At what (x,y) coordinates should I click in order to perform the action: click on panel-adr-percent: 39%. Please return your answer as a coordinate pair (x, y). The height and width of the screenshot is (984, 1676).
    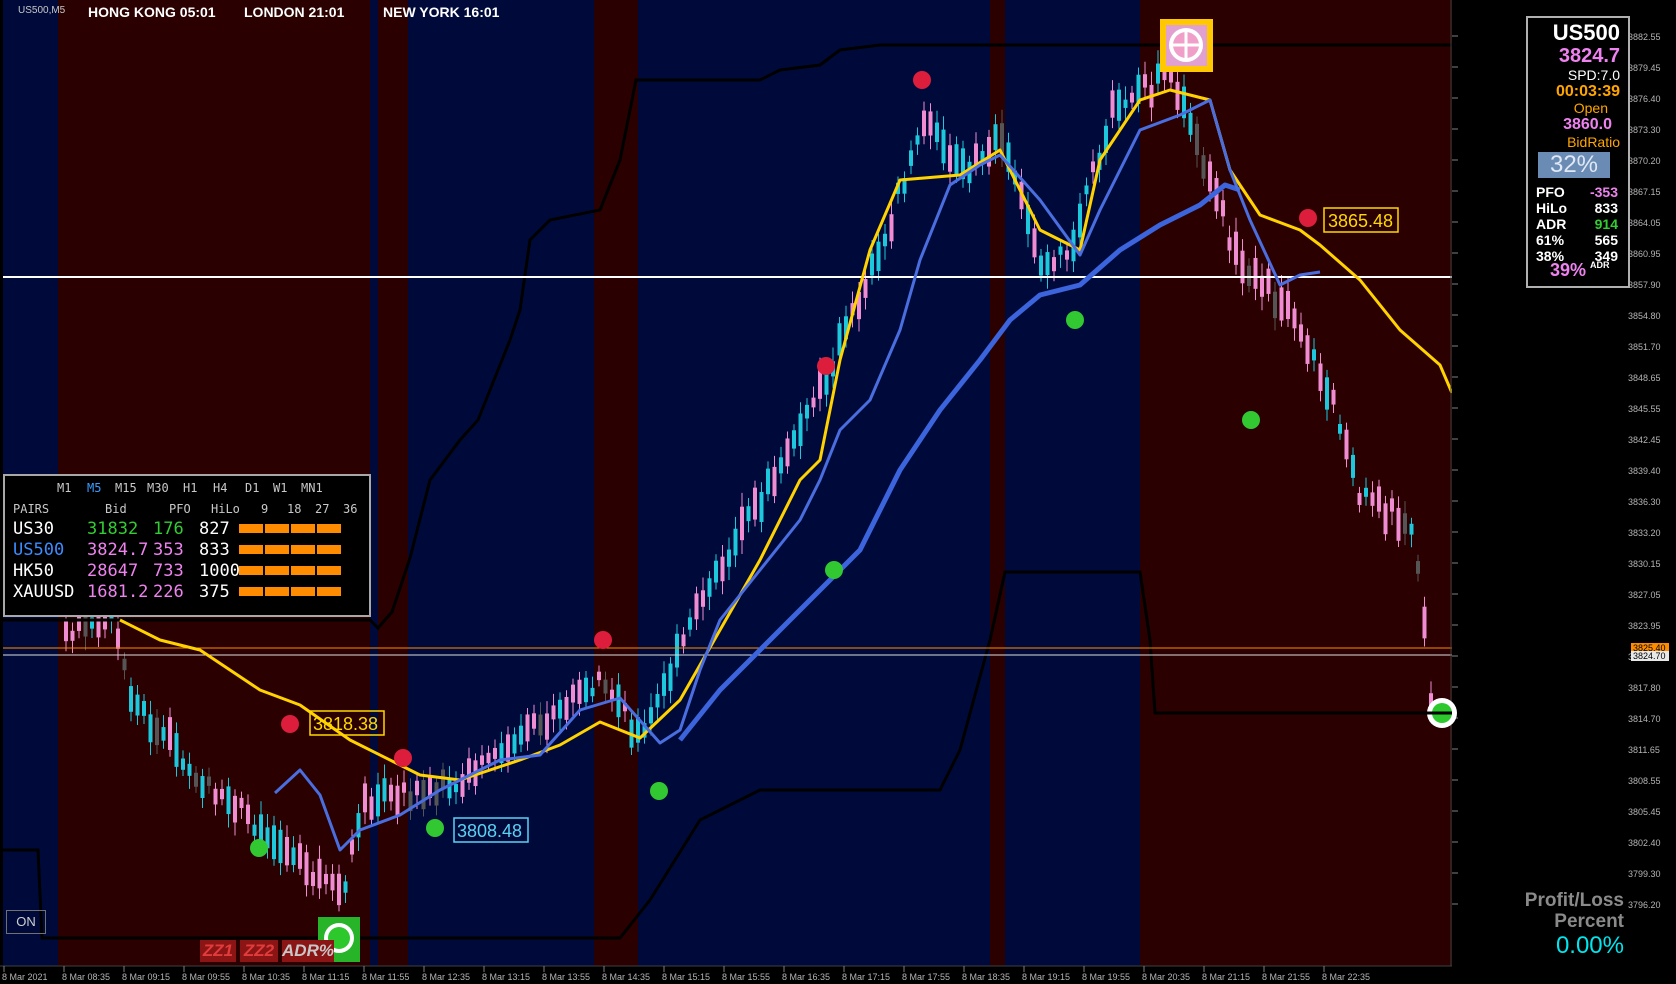
    Looking at the image, I should click on (1568, 270).